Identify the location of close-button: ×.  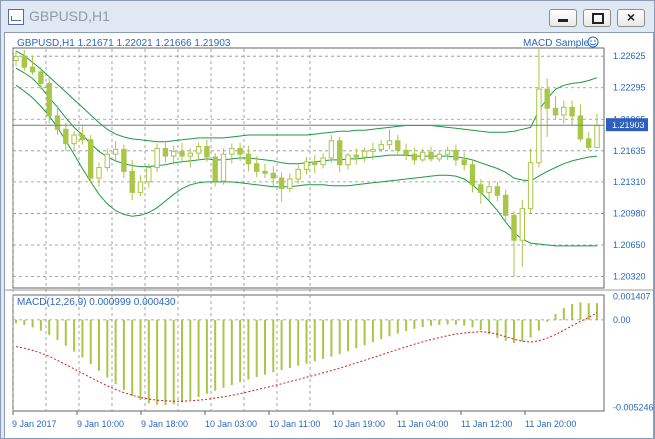
(631, 18).